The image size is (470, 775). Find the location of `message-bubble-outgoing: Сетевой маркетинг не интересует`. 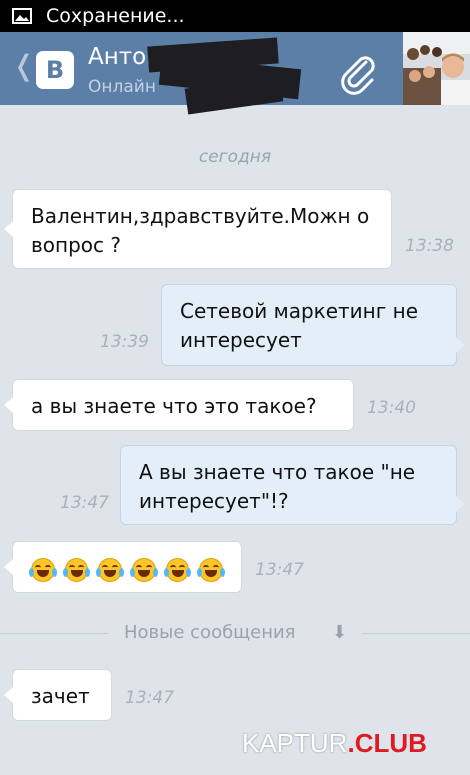

message-bubble-outgoing: Сетевой маркетинг не интересует is located at coordinates (313, 325).